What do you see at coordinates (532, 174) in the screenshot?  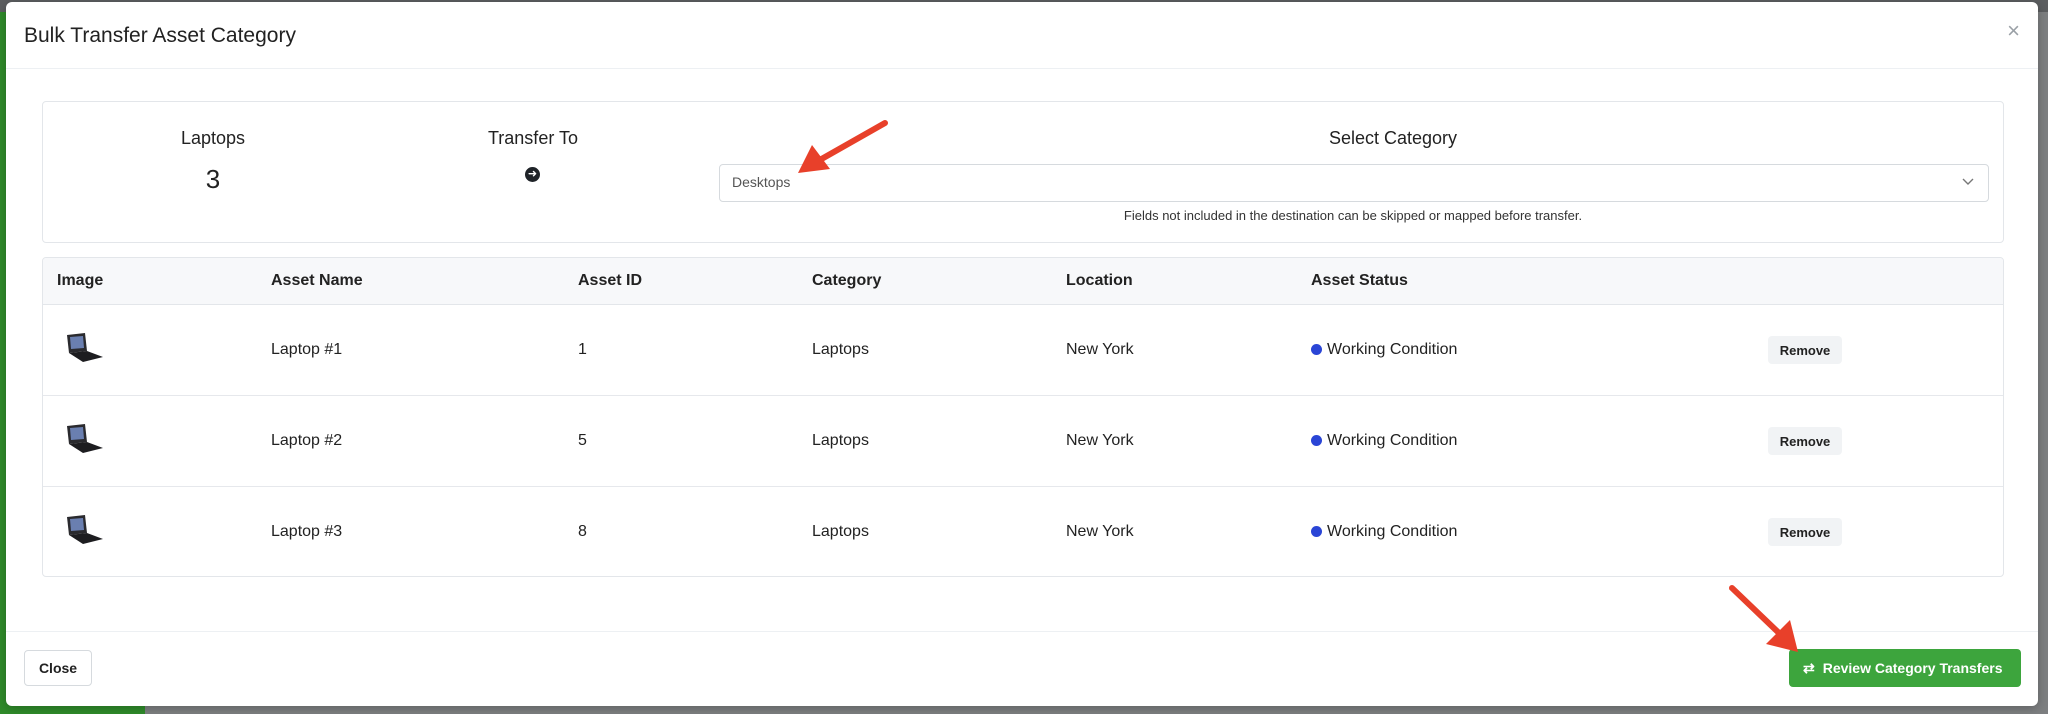 I see `arrow-right-circle-icon: ➜` at bounding box center [532, 174].